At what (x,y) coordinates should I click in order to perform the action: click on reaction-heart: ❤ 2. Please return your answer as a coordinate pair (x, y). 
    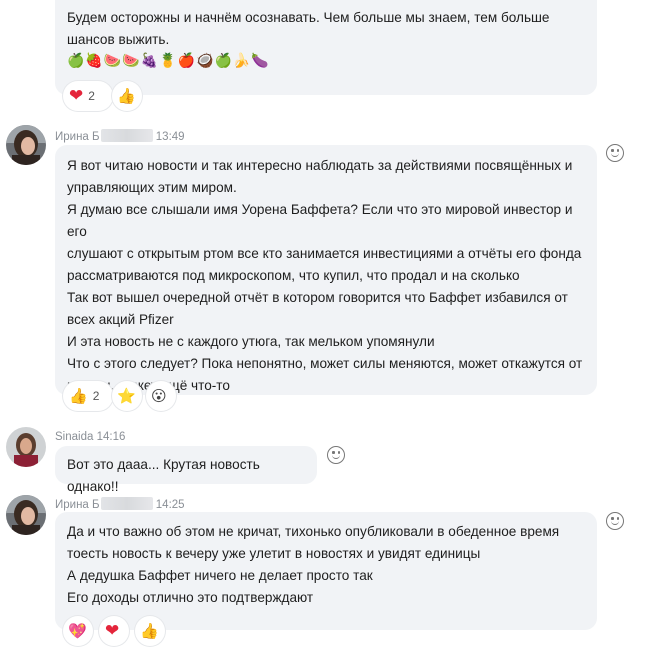
    Looking at the image, I should click on (88, 96).